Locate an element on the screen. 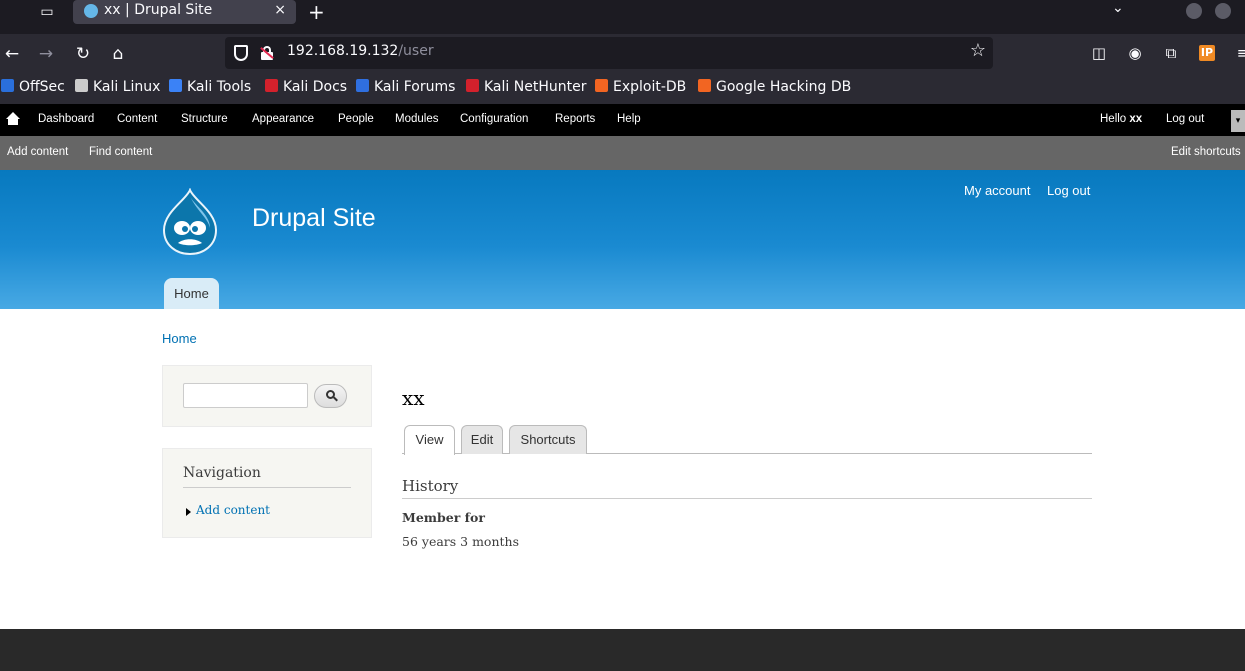  toolbar-drawer-toggle-icon: ▾ is located at coordinates (1238, 121).